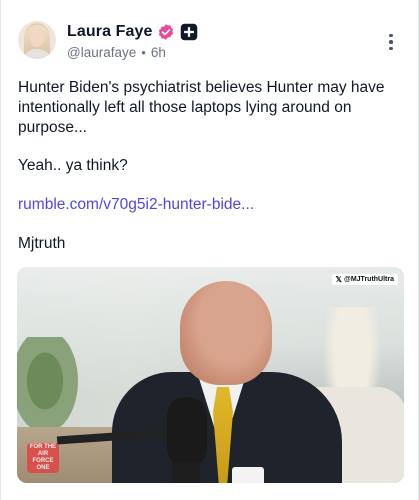 Image resolution: width=419 pixels, height=500 pixels. I want to click on author-name-row: Laura Faye, so click(132, 32).